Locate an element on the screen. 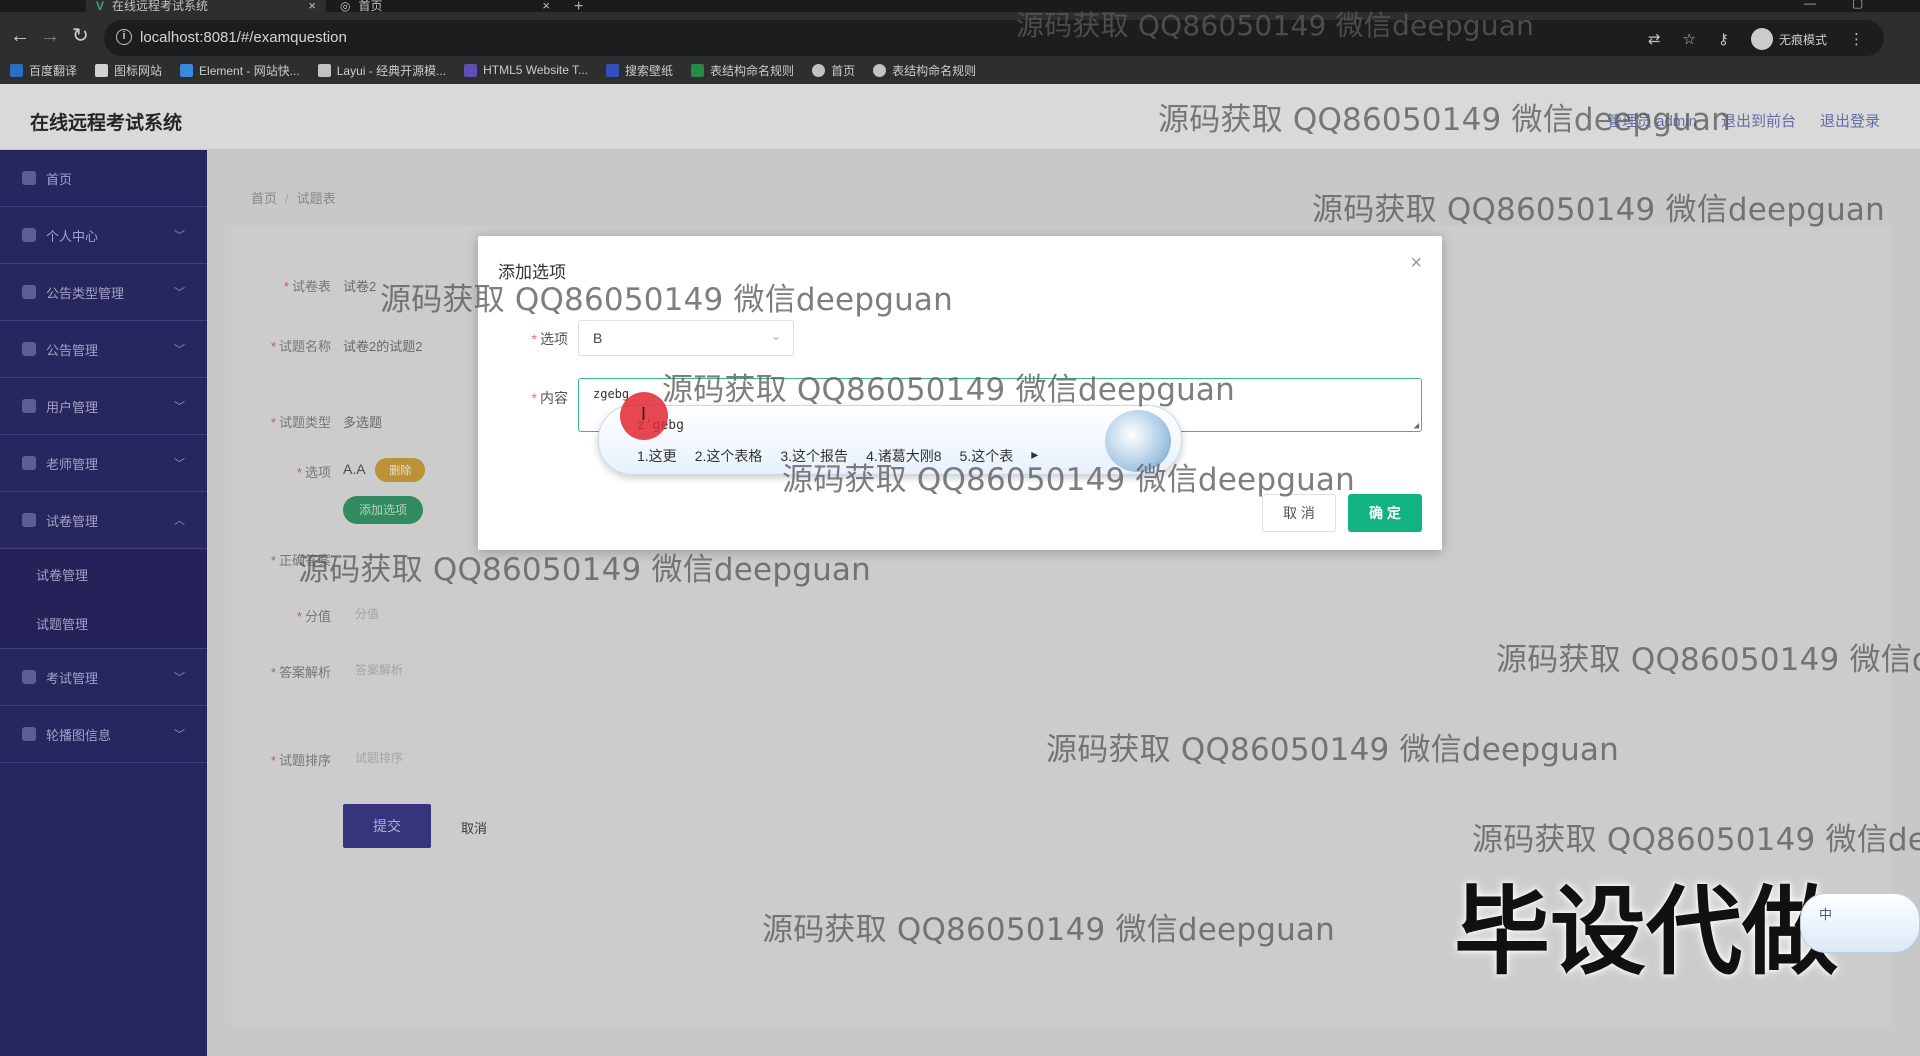 Image resolution: width=1920 pixels, height=1056 pixels. ime-mode-label: 中 is located at coordinates (1826, 914).